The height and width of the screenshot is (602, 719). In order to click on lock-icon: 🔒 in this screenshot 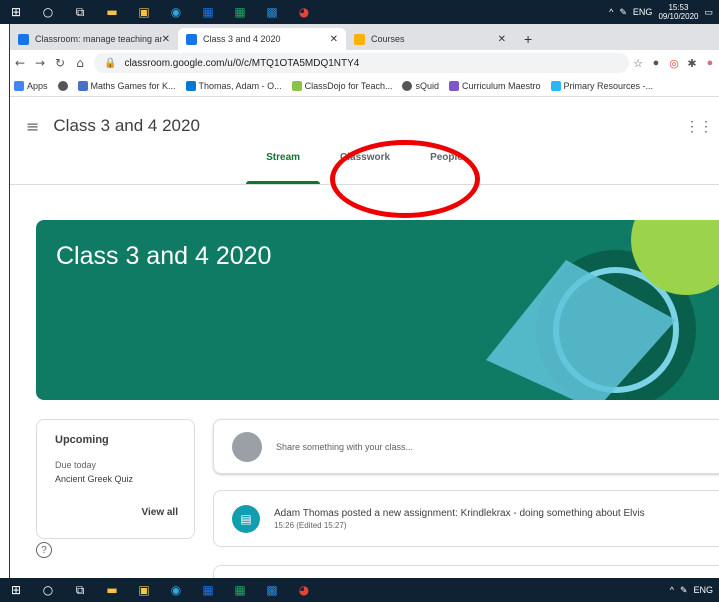, I will do `click(110, 63)`.